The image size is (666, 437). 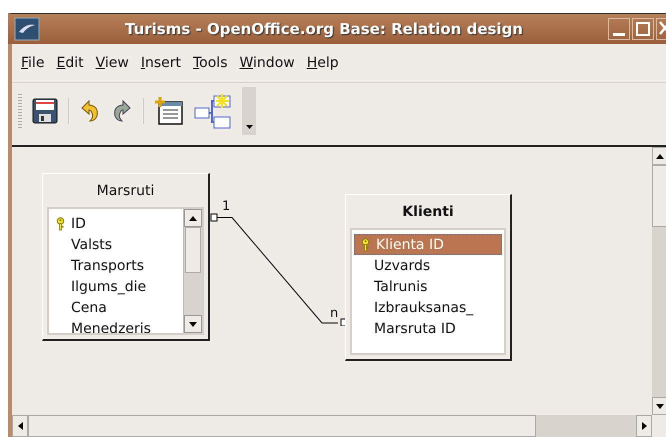 What do you see at coordinates (210, 63) in the screenshot?
I see `menu-item: Tools` at bounding box center [210, 63].